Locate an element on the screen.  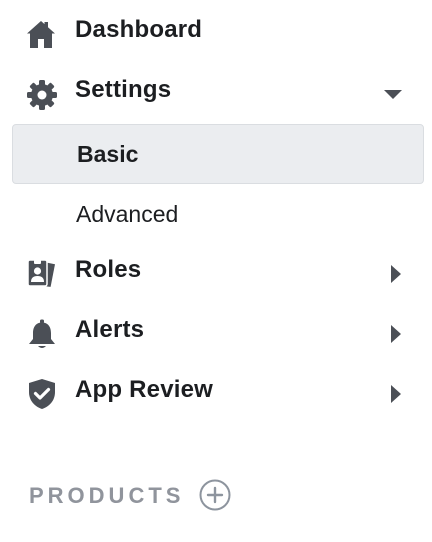
sidebar-item-alerts: Alerts is located at coordinates (216, 330).